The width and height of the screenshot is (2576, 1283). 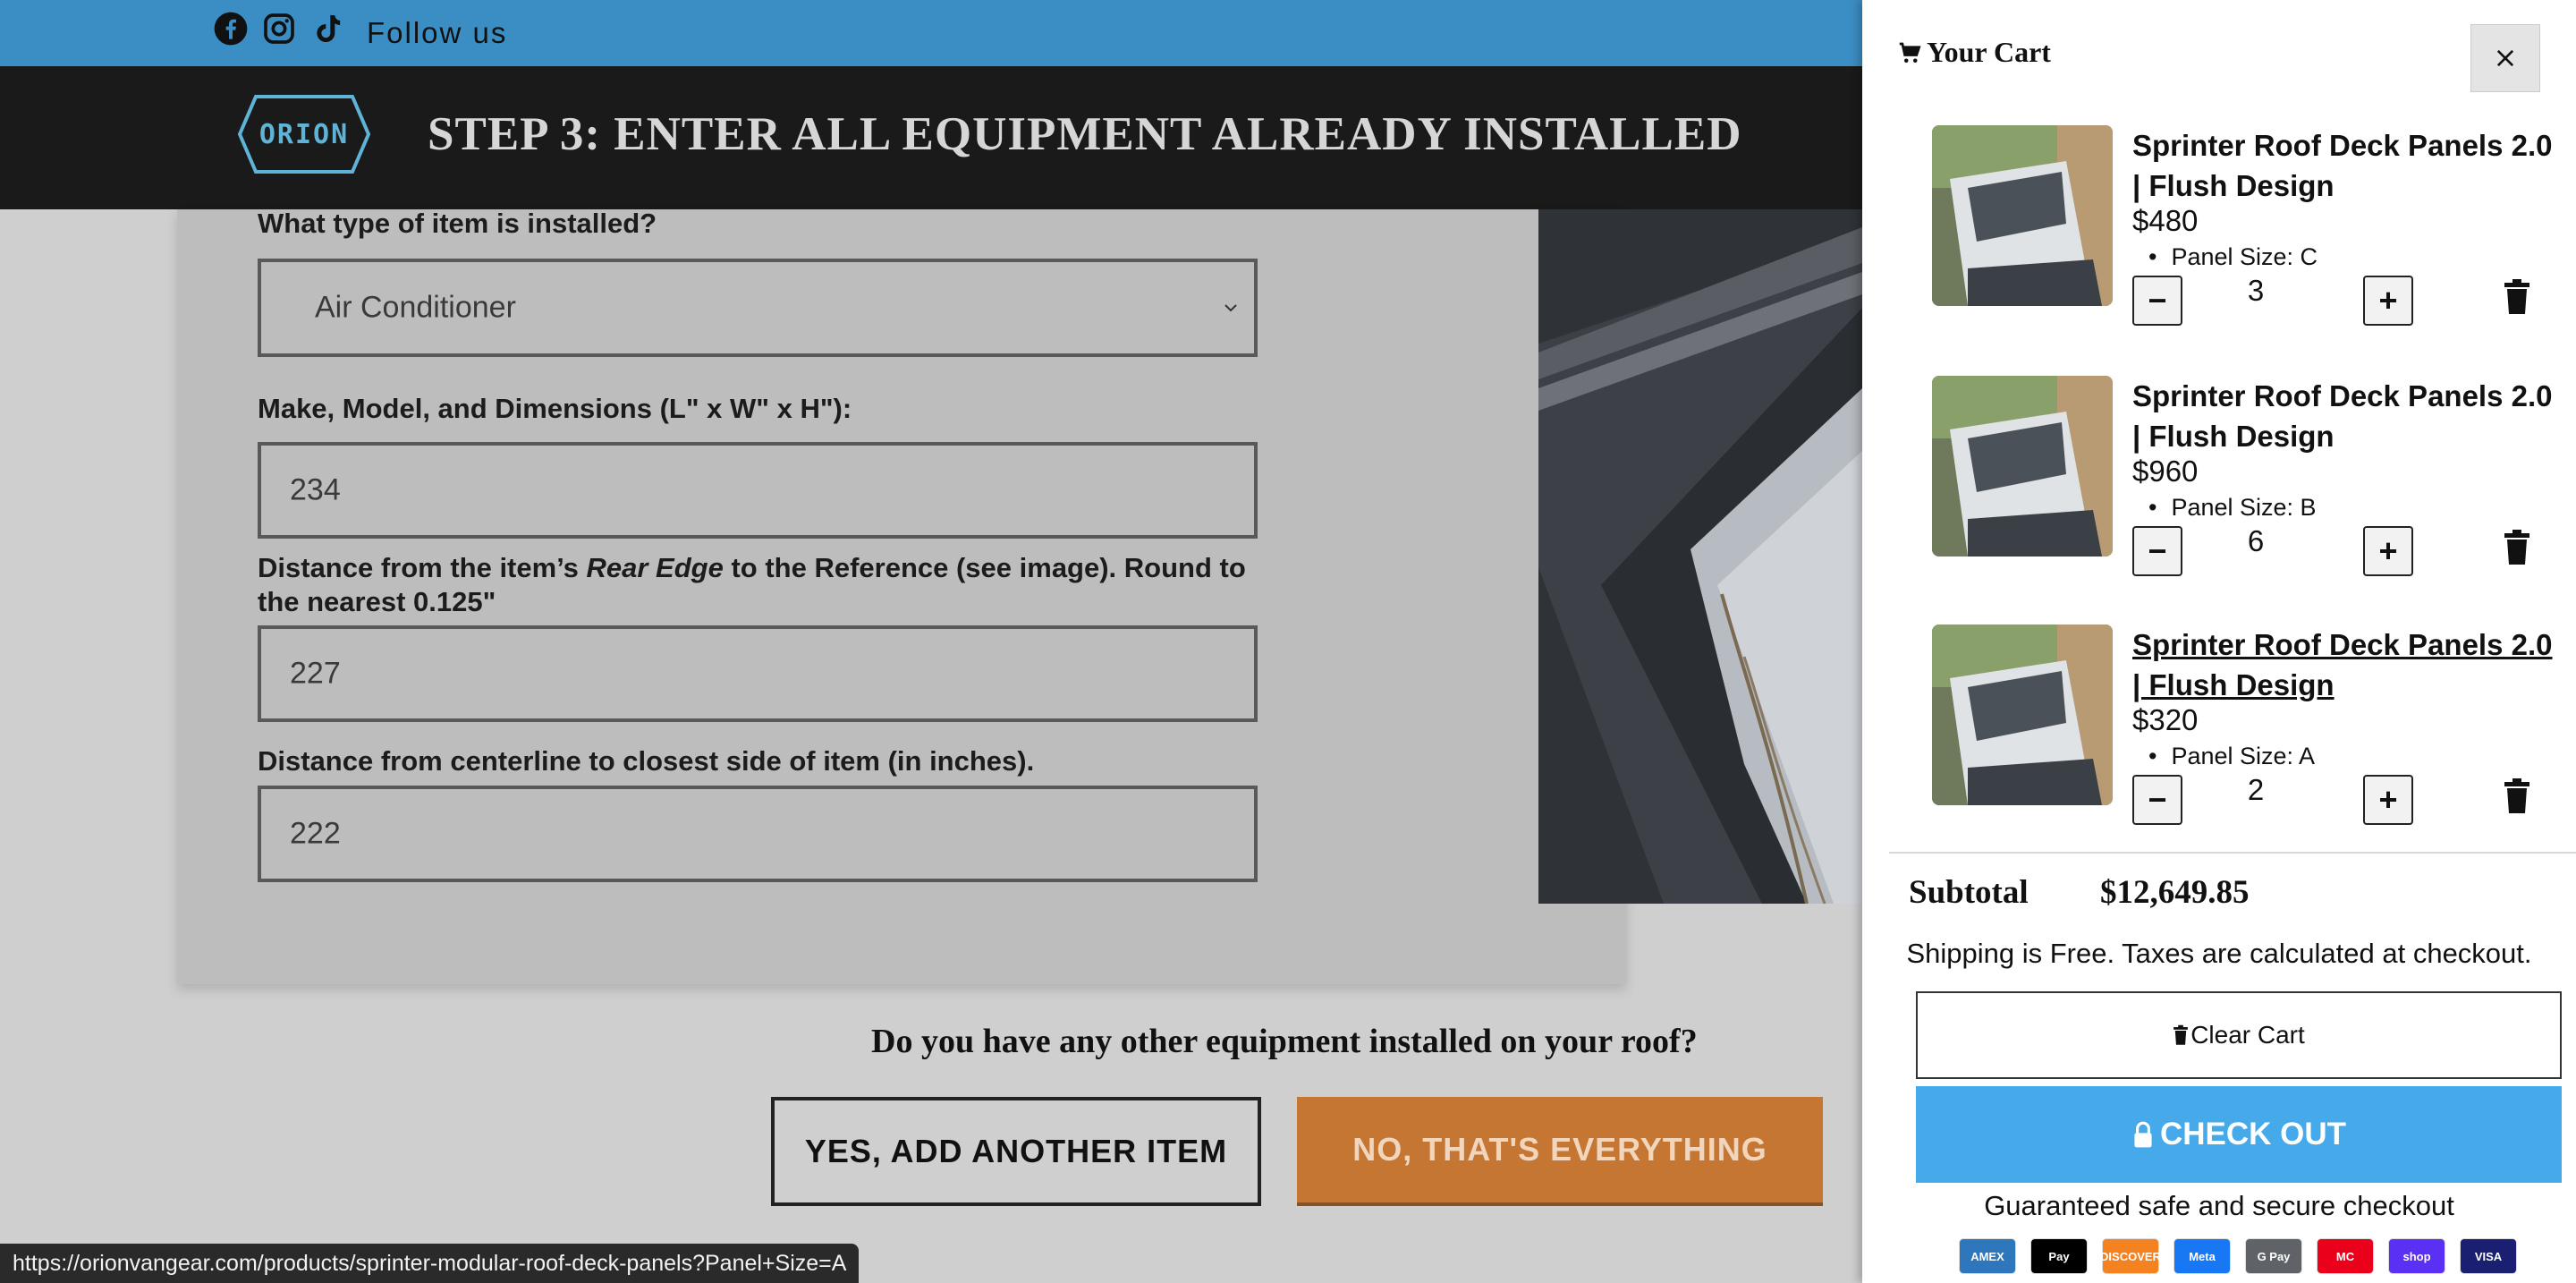 What do you see at coordinates (2232, 853) in the screenshot?
I see `subtotal-divider` at bounding box center [2232, 853].